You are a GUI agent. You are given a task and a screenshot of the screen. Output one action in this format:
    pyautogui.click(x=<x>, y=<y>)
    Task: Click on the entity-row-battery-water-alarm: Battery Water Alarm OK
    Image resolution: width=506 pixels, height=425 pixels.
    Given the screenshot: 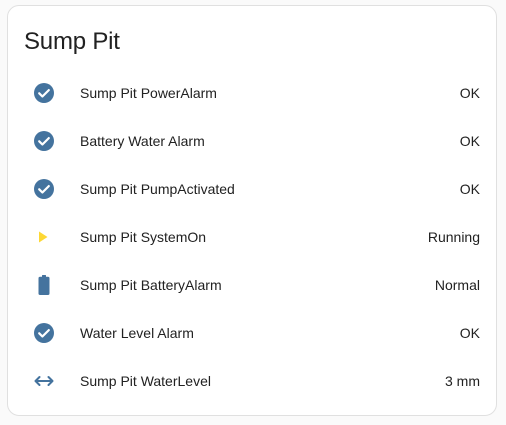 What is the action you would take?
    pyautogui.click(x=252, y=141)
    